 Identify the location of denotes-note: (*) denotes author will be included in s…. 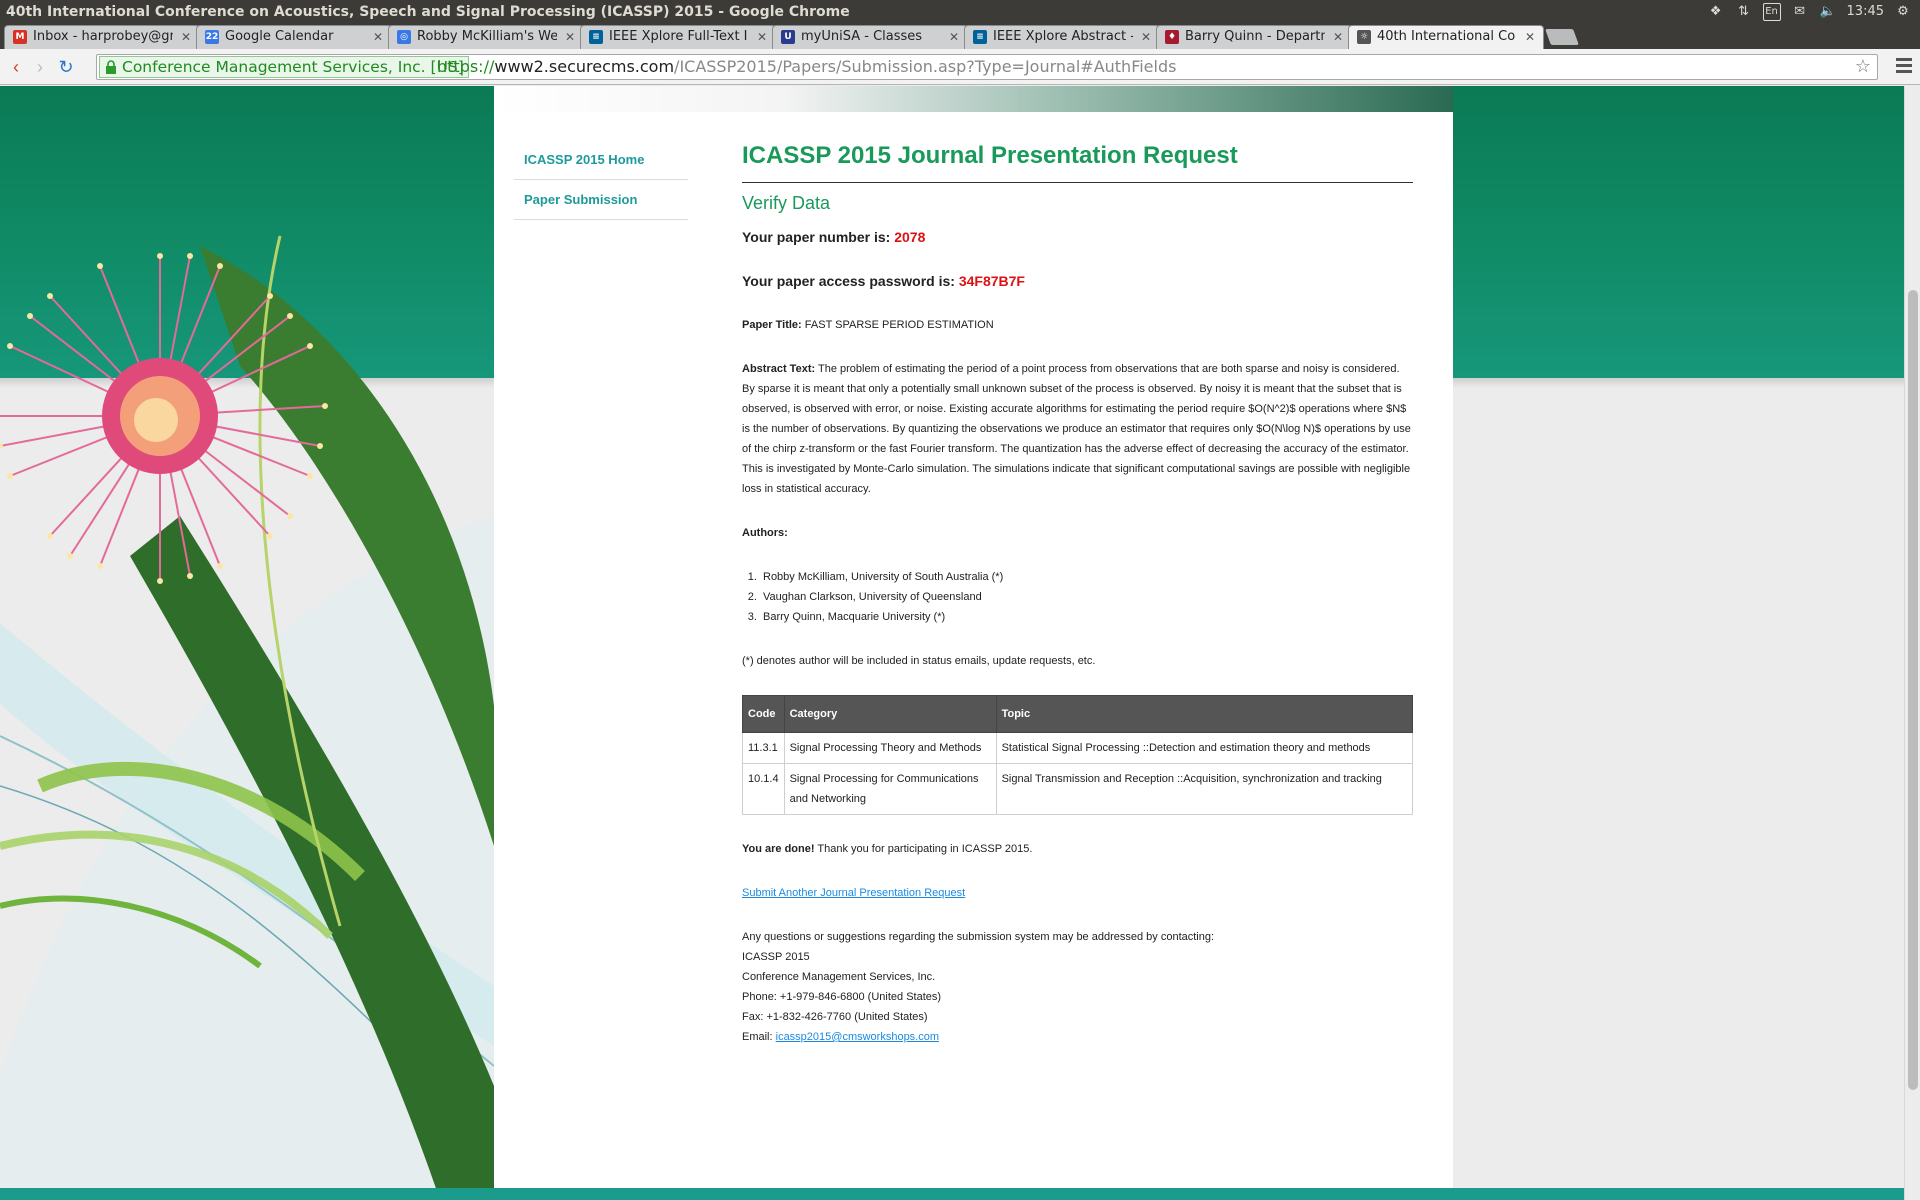
(919, 661).